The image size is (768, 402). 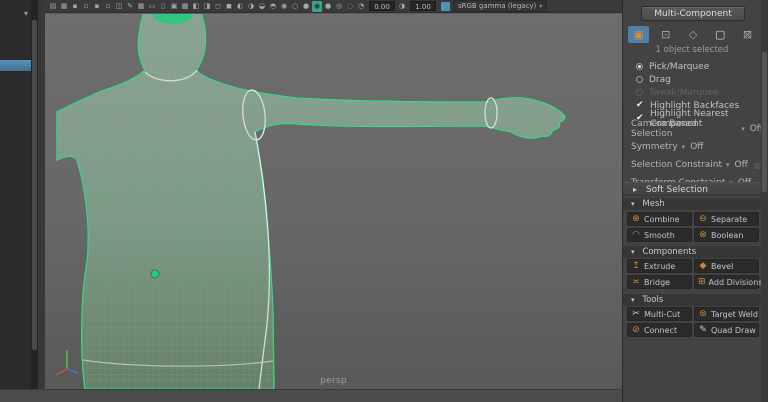 What do you see at coordinates (61, 372) in the screenshot?
I see `x-axis` at bounding box center [61, 372].